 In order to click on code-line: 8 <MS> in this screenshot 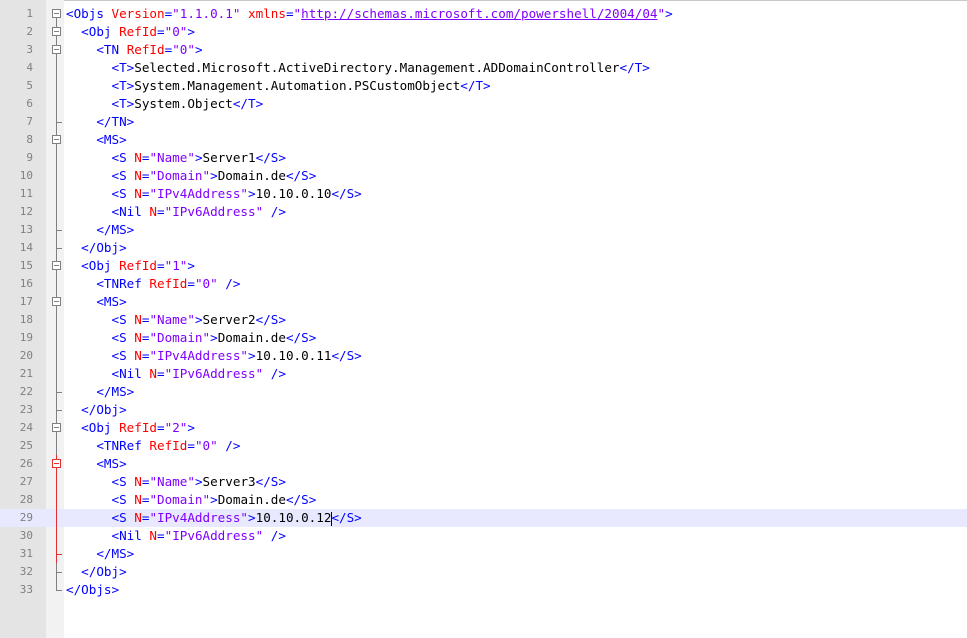, I will do `click(483, 140)`.